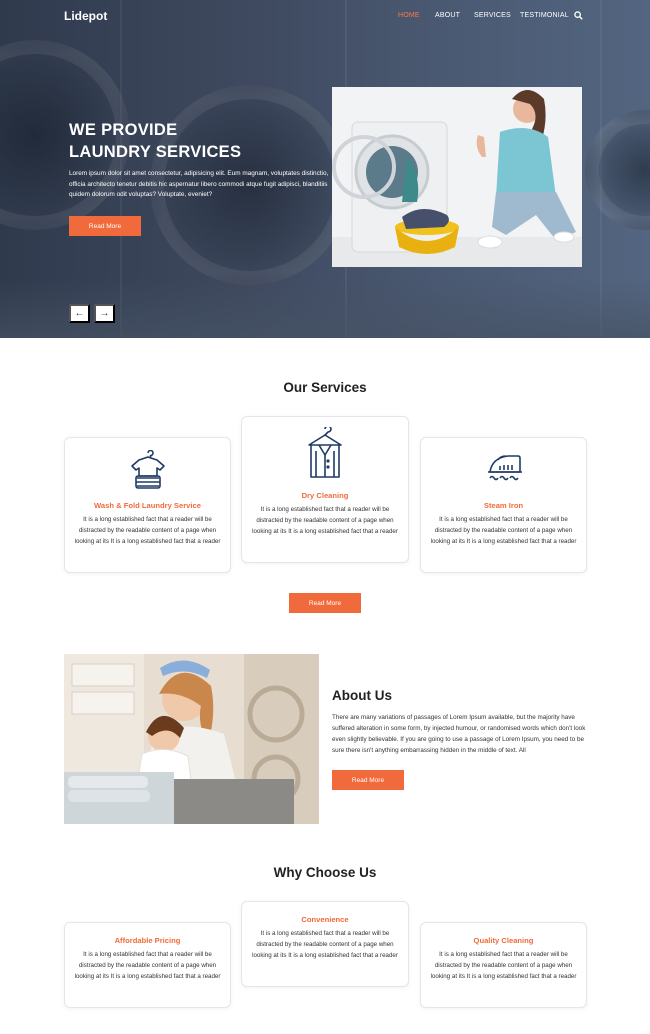  I want to click on services-title: Our Services, so click(325, 387).